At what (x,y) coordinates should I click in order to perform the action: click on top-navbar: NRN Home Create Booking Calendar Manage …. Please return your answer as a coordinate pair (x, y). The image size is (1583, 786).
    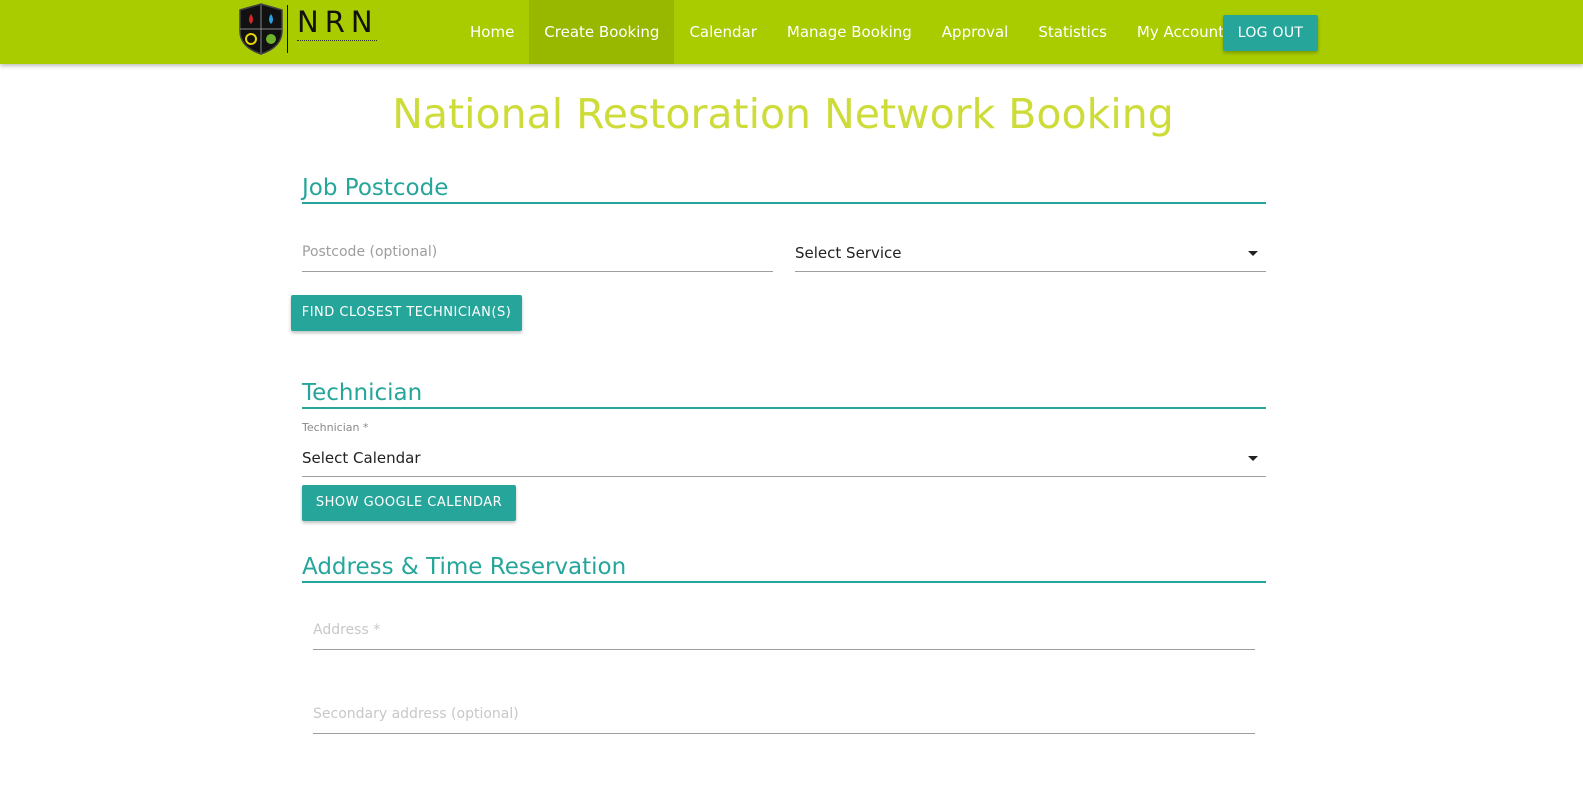
    Looking at the image, I should click on (791, 32).